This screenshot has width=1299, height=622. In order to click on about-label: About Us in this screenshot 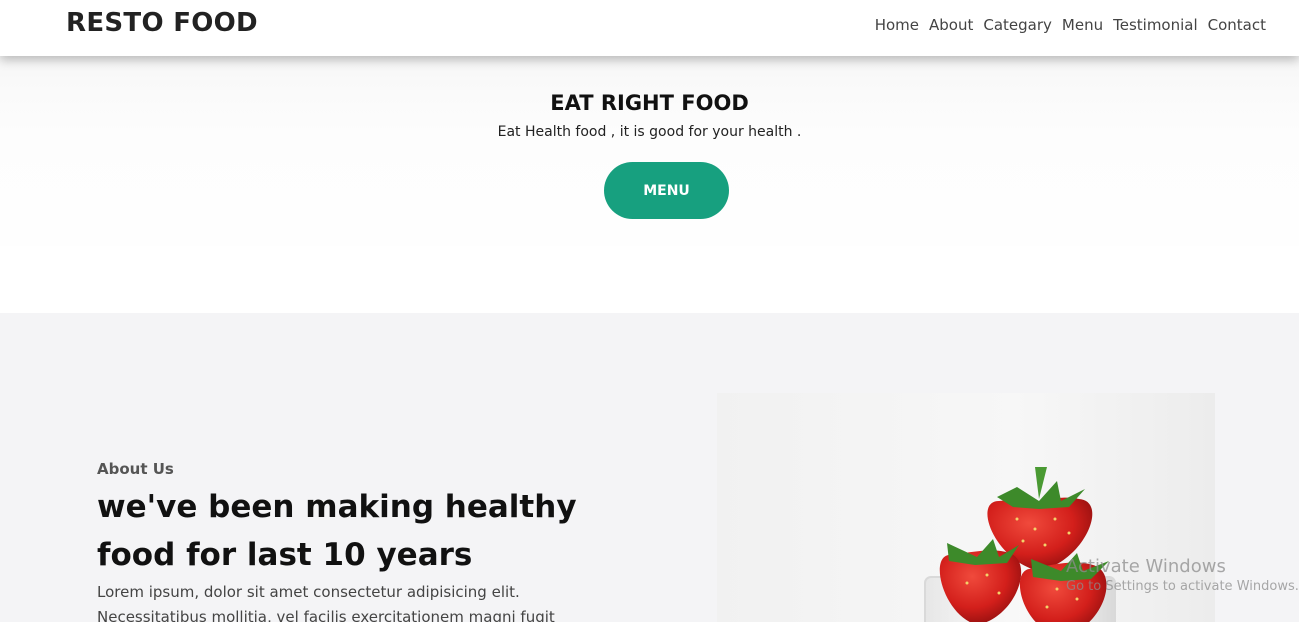, I will do `click(135, 469)`.